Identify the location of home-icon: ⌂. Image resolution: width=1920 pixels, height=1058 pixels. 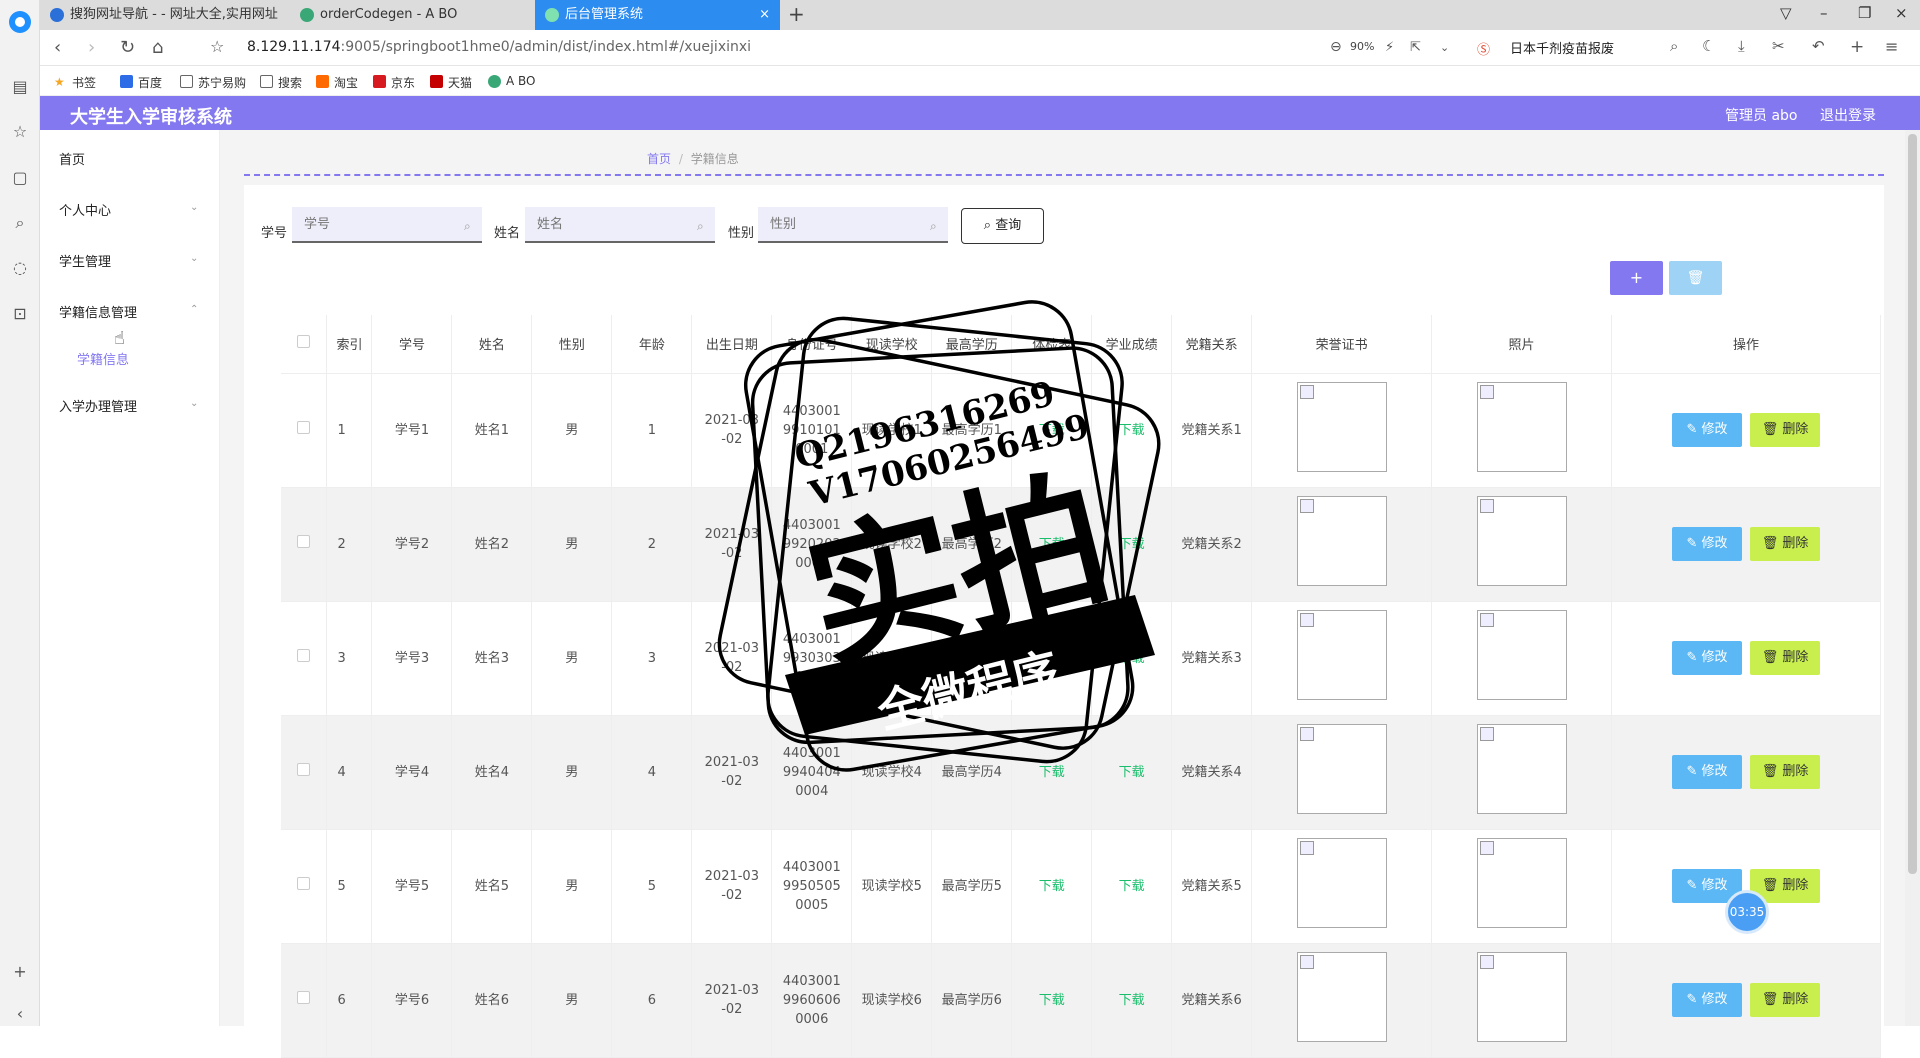
(157, 47).